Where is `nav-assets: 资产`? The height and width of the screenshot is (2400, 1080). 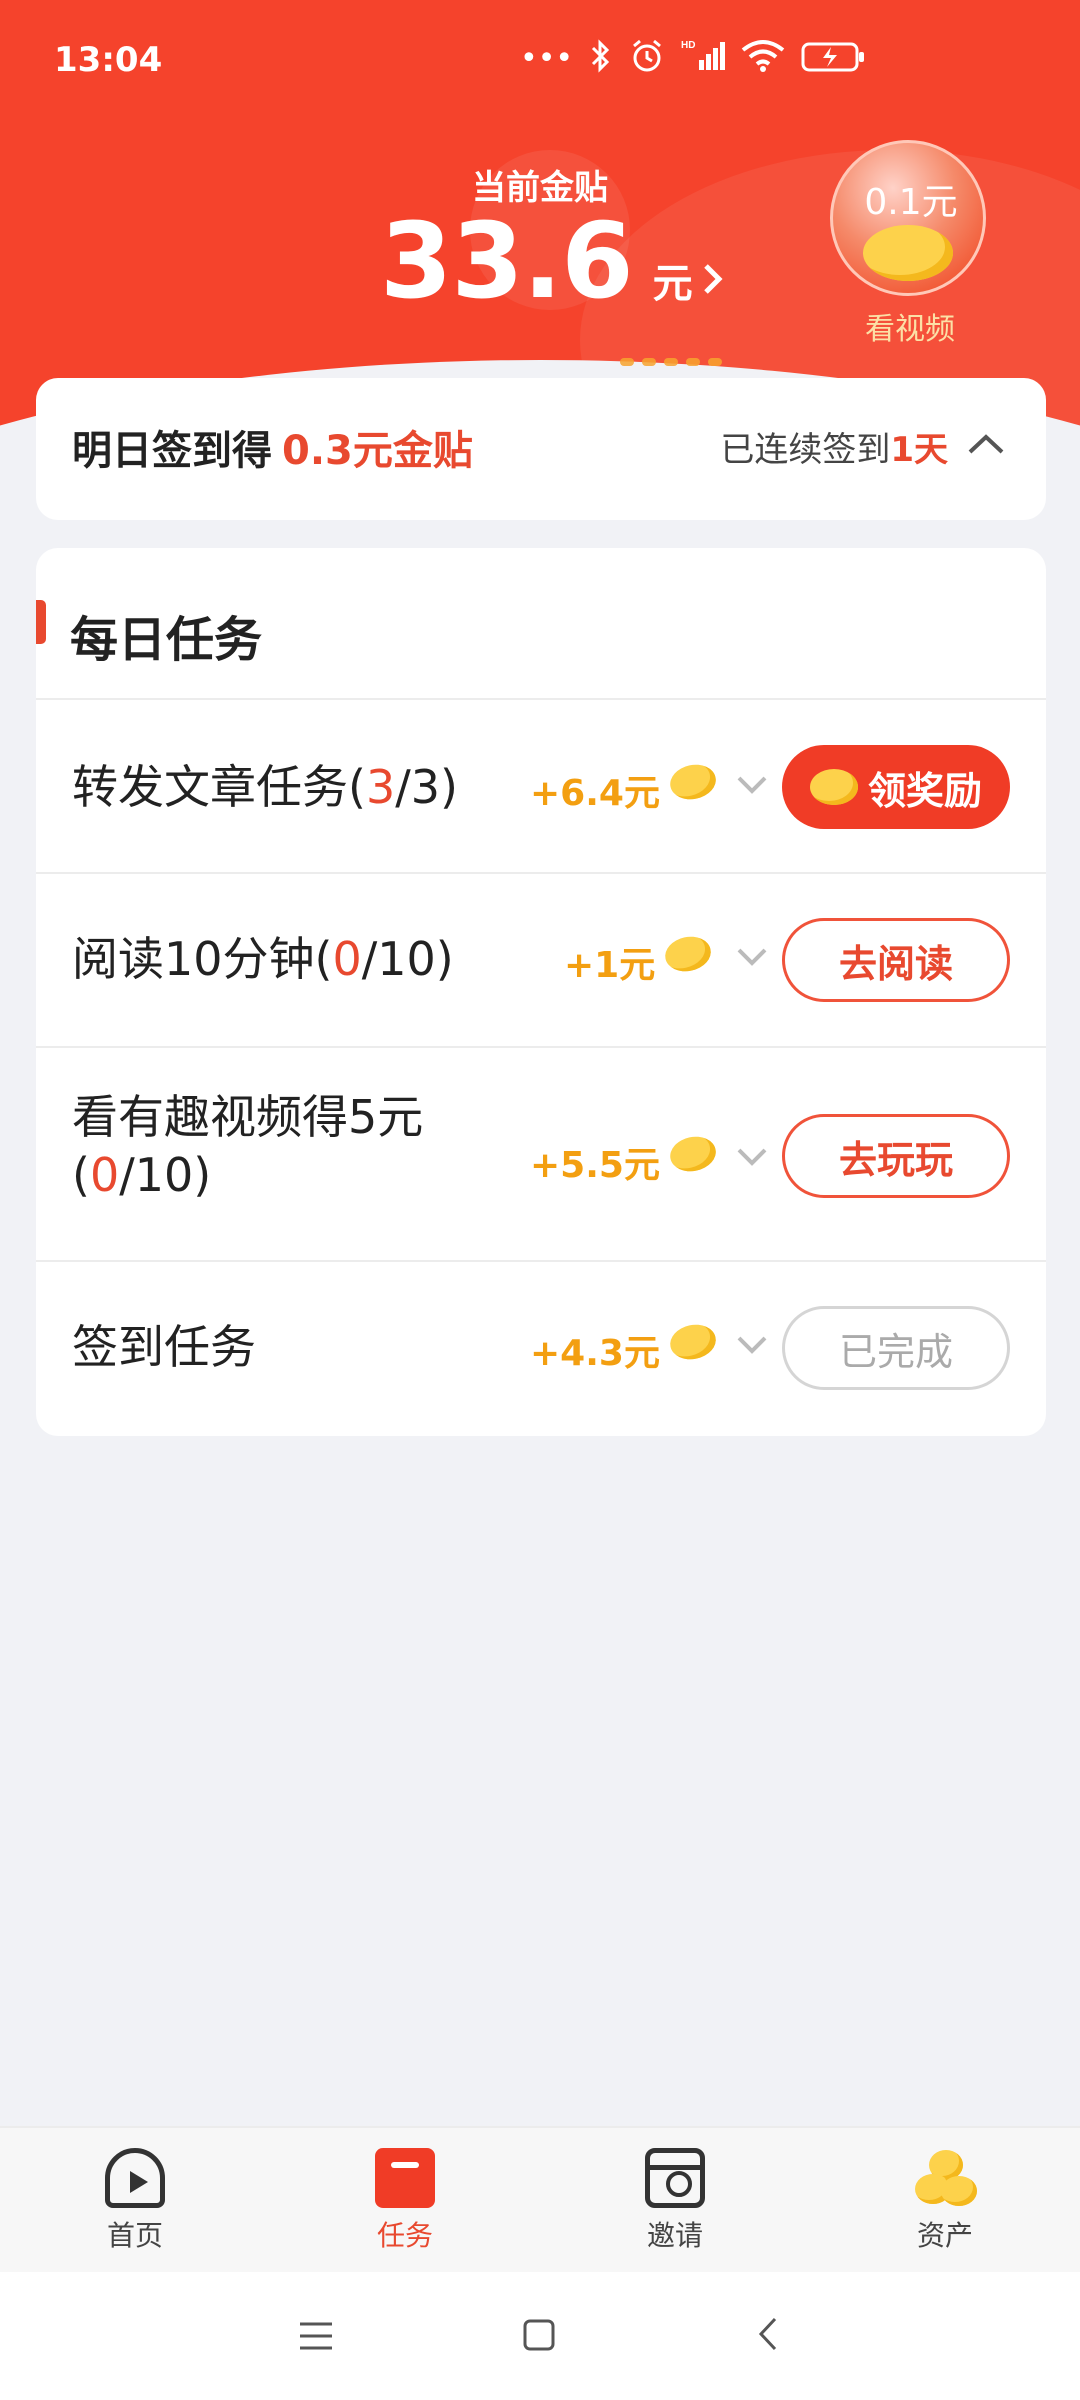 nav-assets: 资产 is located at coordinates (945, 2201).